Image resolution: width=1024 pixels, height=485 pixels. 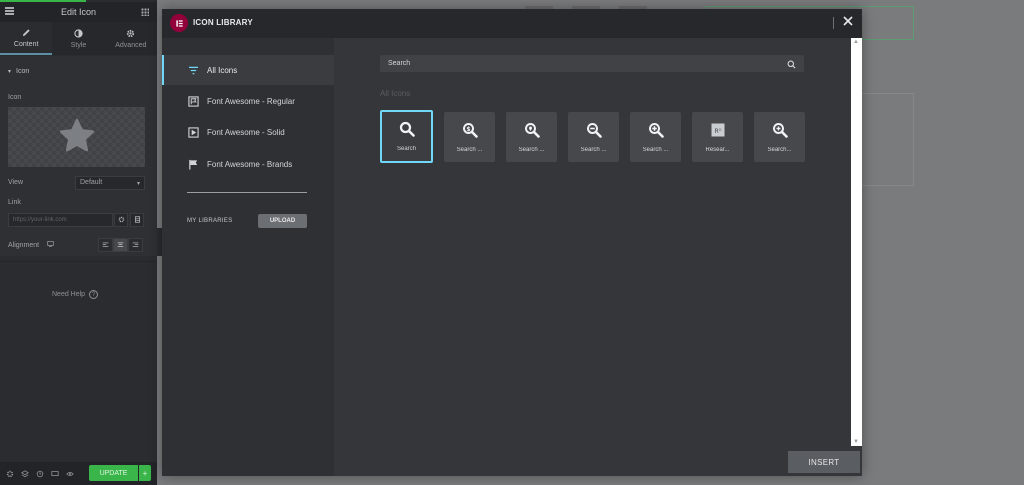 What do you see at coordinates (179, 23) in the screenshot?
I see `elementor-logo-icon` at bounding box center [179, 23].